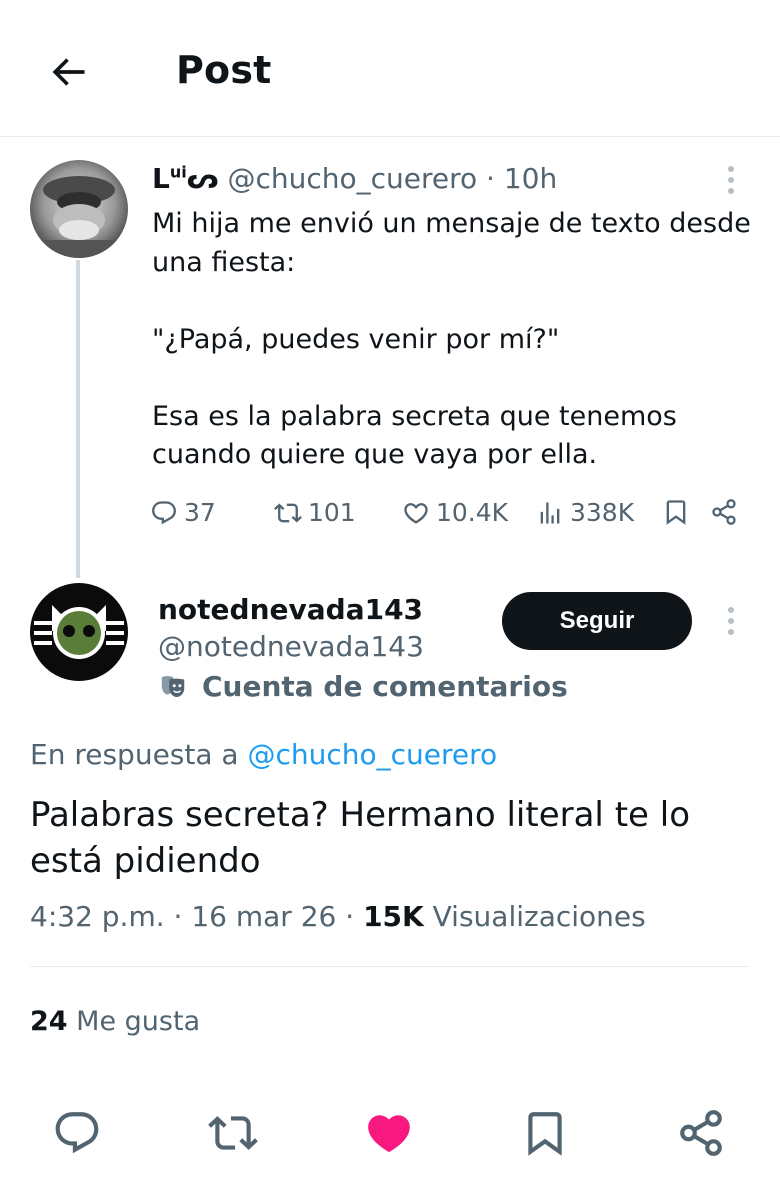 The width and height of the screenshot is (780, 1200). I want to click on arrow-left-icon, so click(68, 72).